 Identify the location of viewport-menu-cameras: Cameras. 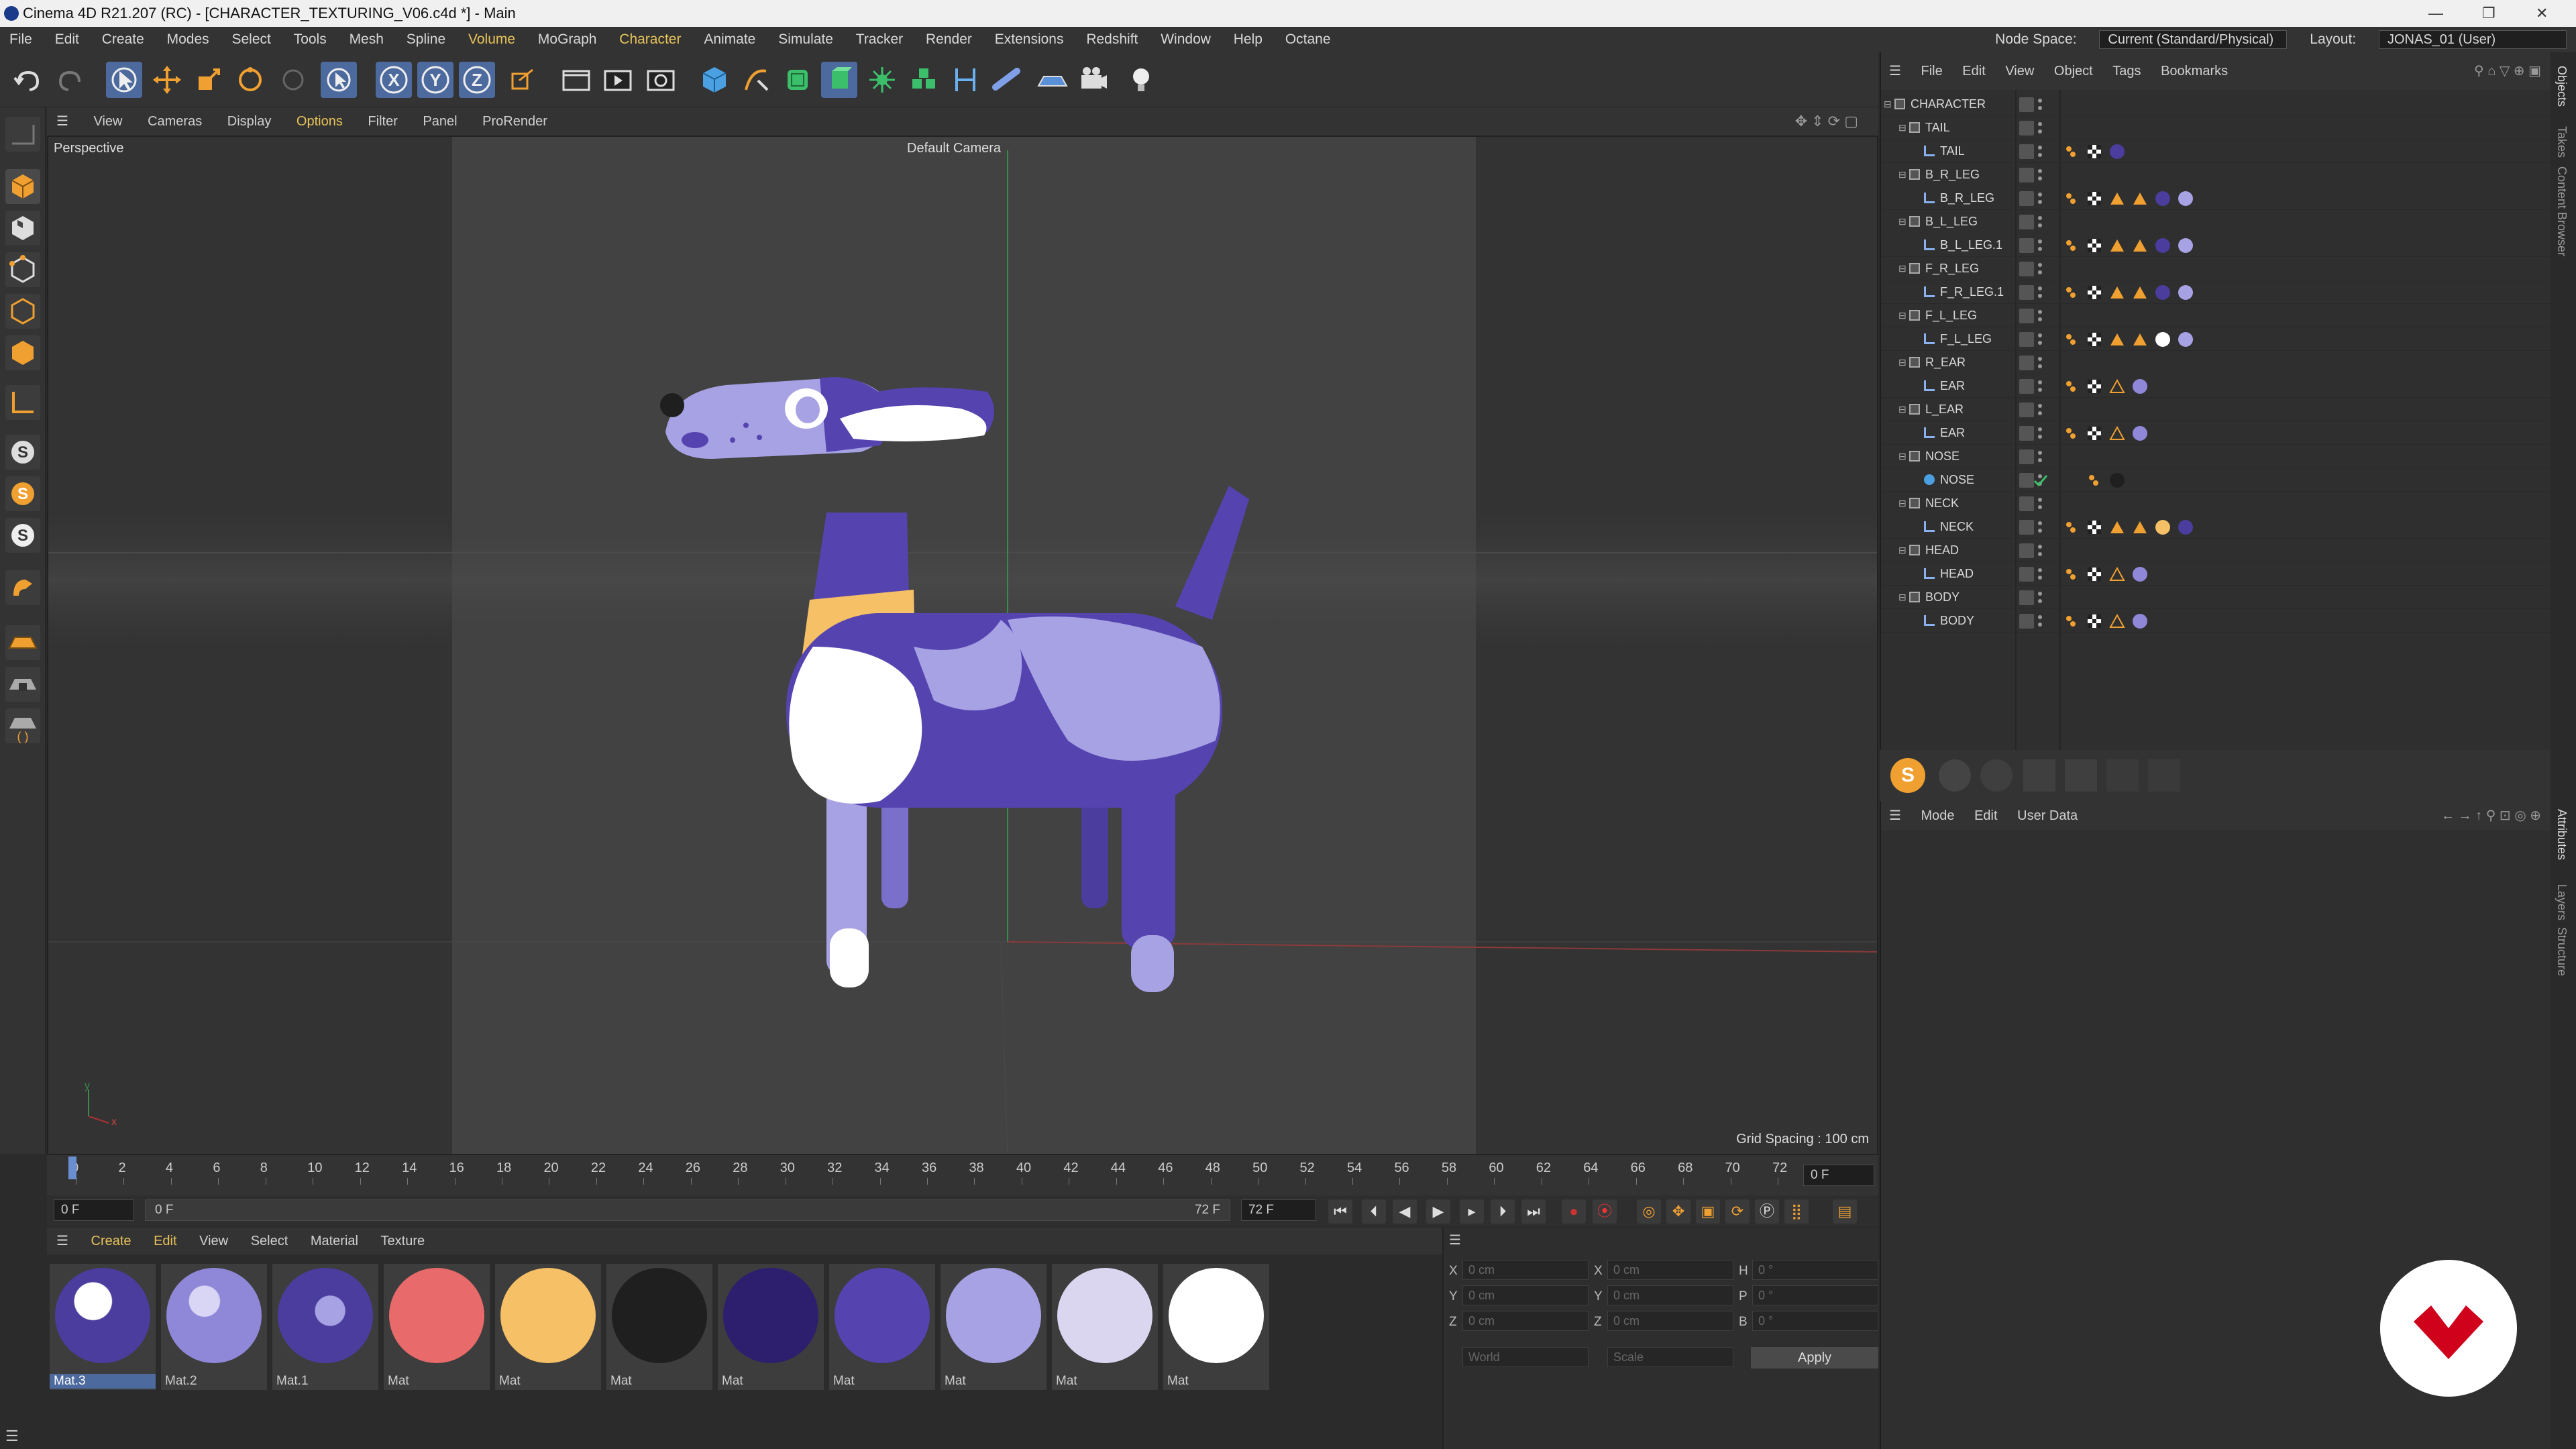
(175, 121).